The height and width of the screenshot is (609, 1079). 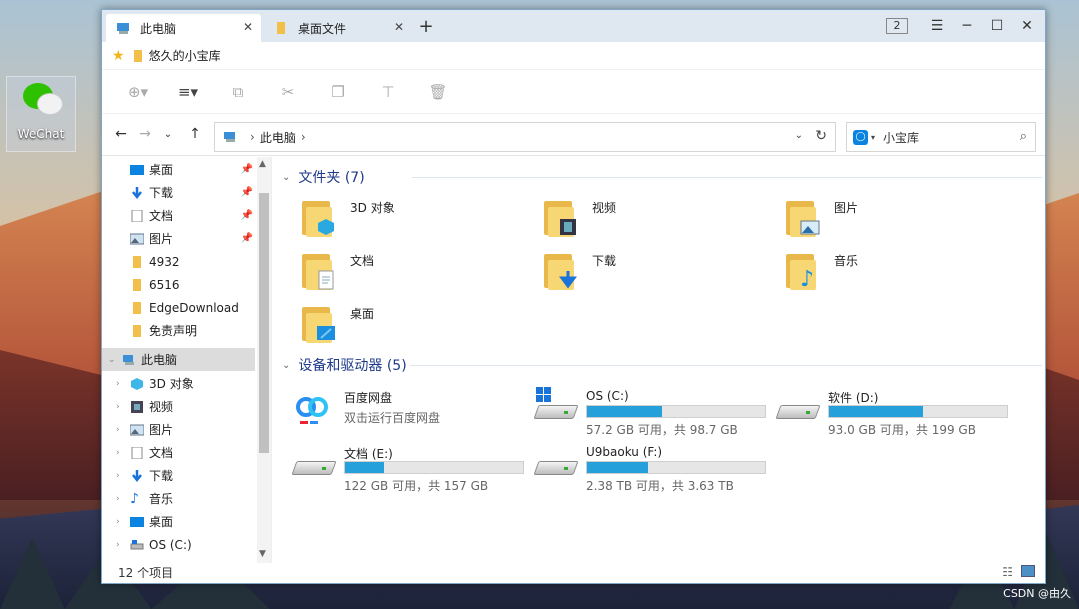 I want to click on watermark: CSDN @由久, so click(x=1037, y=593).